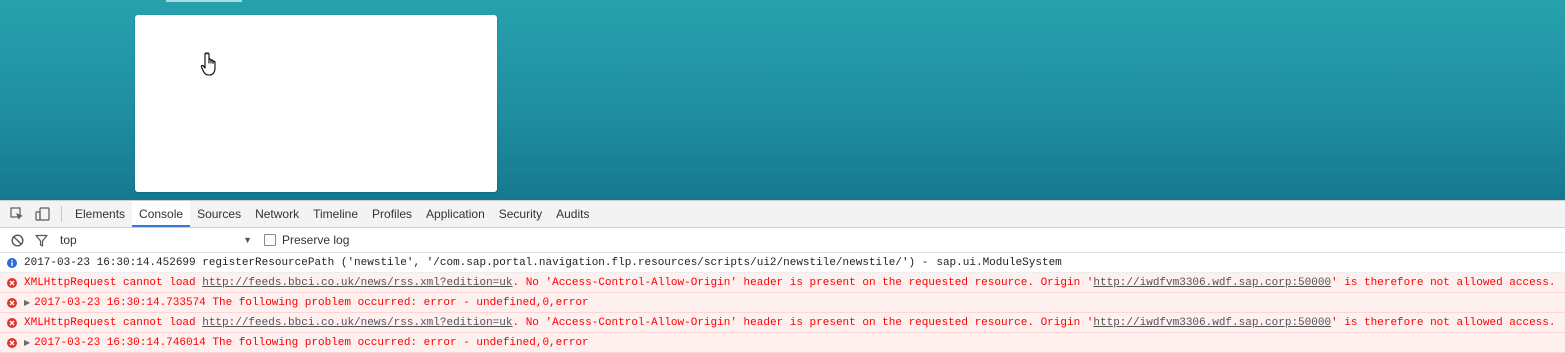 The image size is (1565, 353). Describe the element at coordinates (17, 240) in the screenshot. I see `clear-console-icon` at that location.